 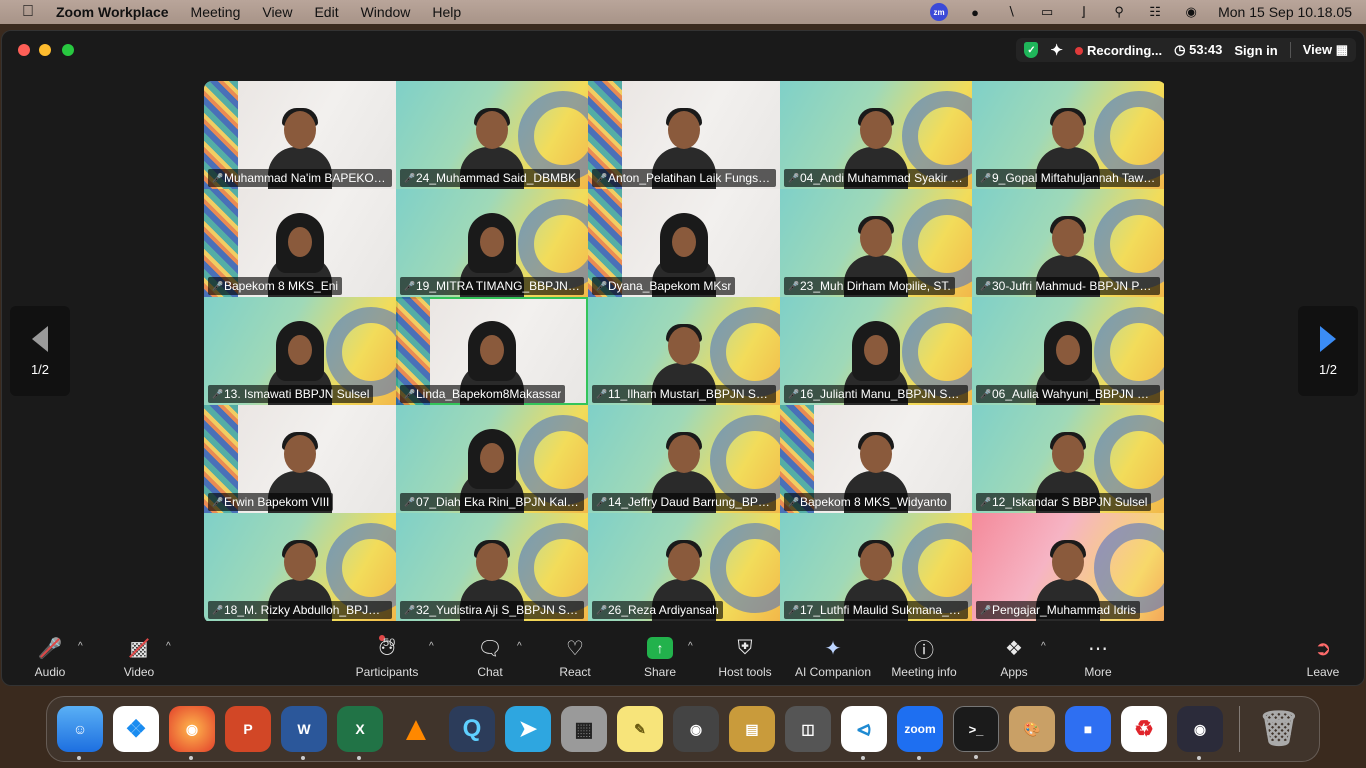 I want to click on control-center-icon: ☷, so click(x=1155, y=11).